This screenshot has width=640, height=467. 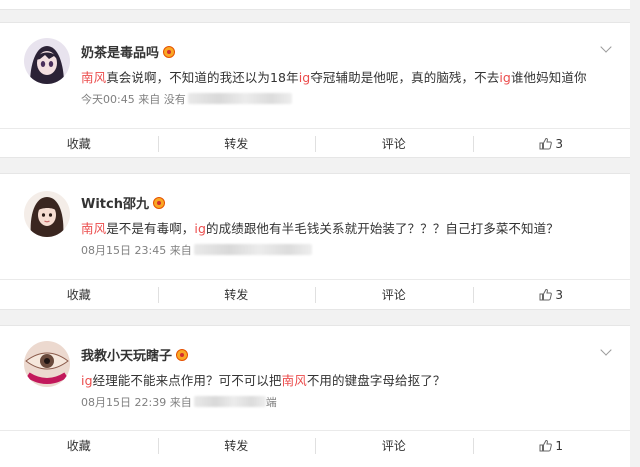 What do you see at coordinates (126, 356) in the screenshot?
I see `username-text: 我教小天玩瞎子` at bounding box center [126, 356].